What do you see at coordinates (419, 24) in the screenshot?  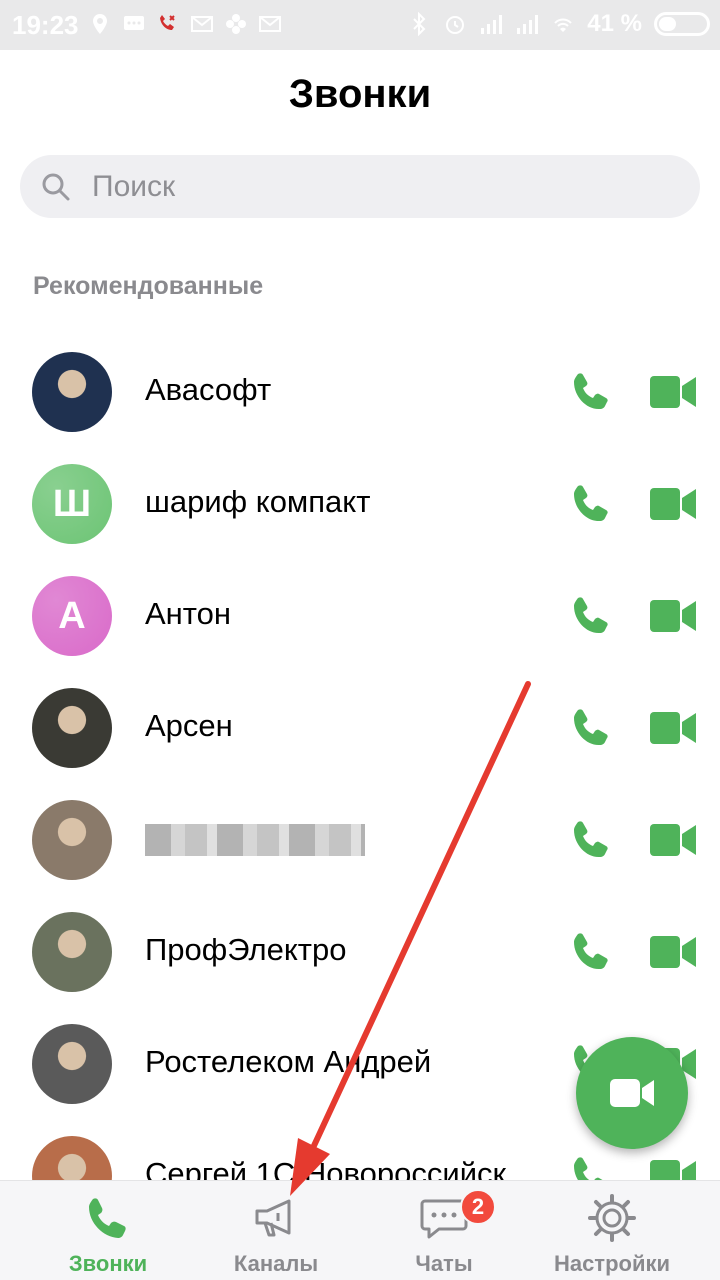 I see `bluetooth-icon` at bounding box center [419, 24].